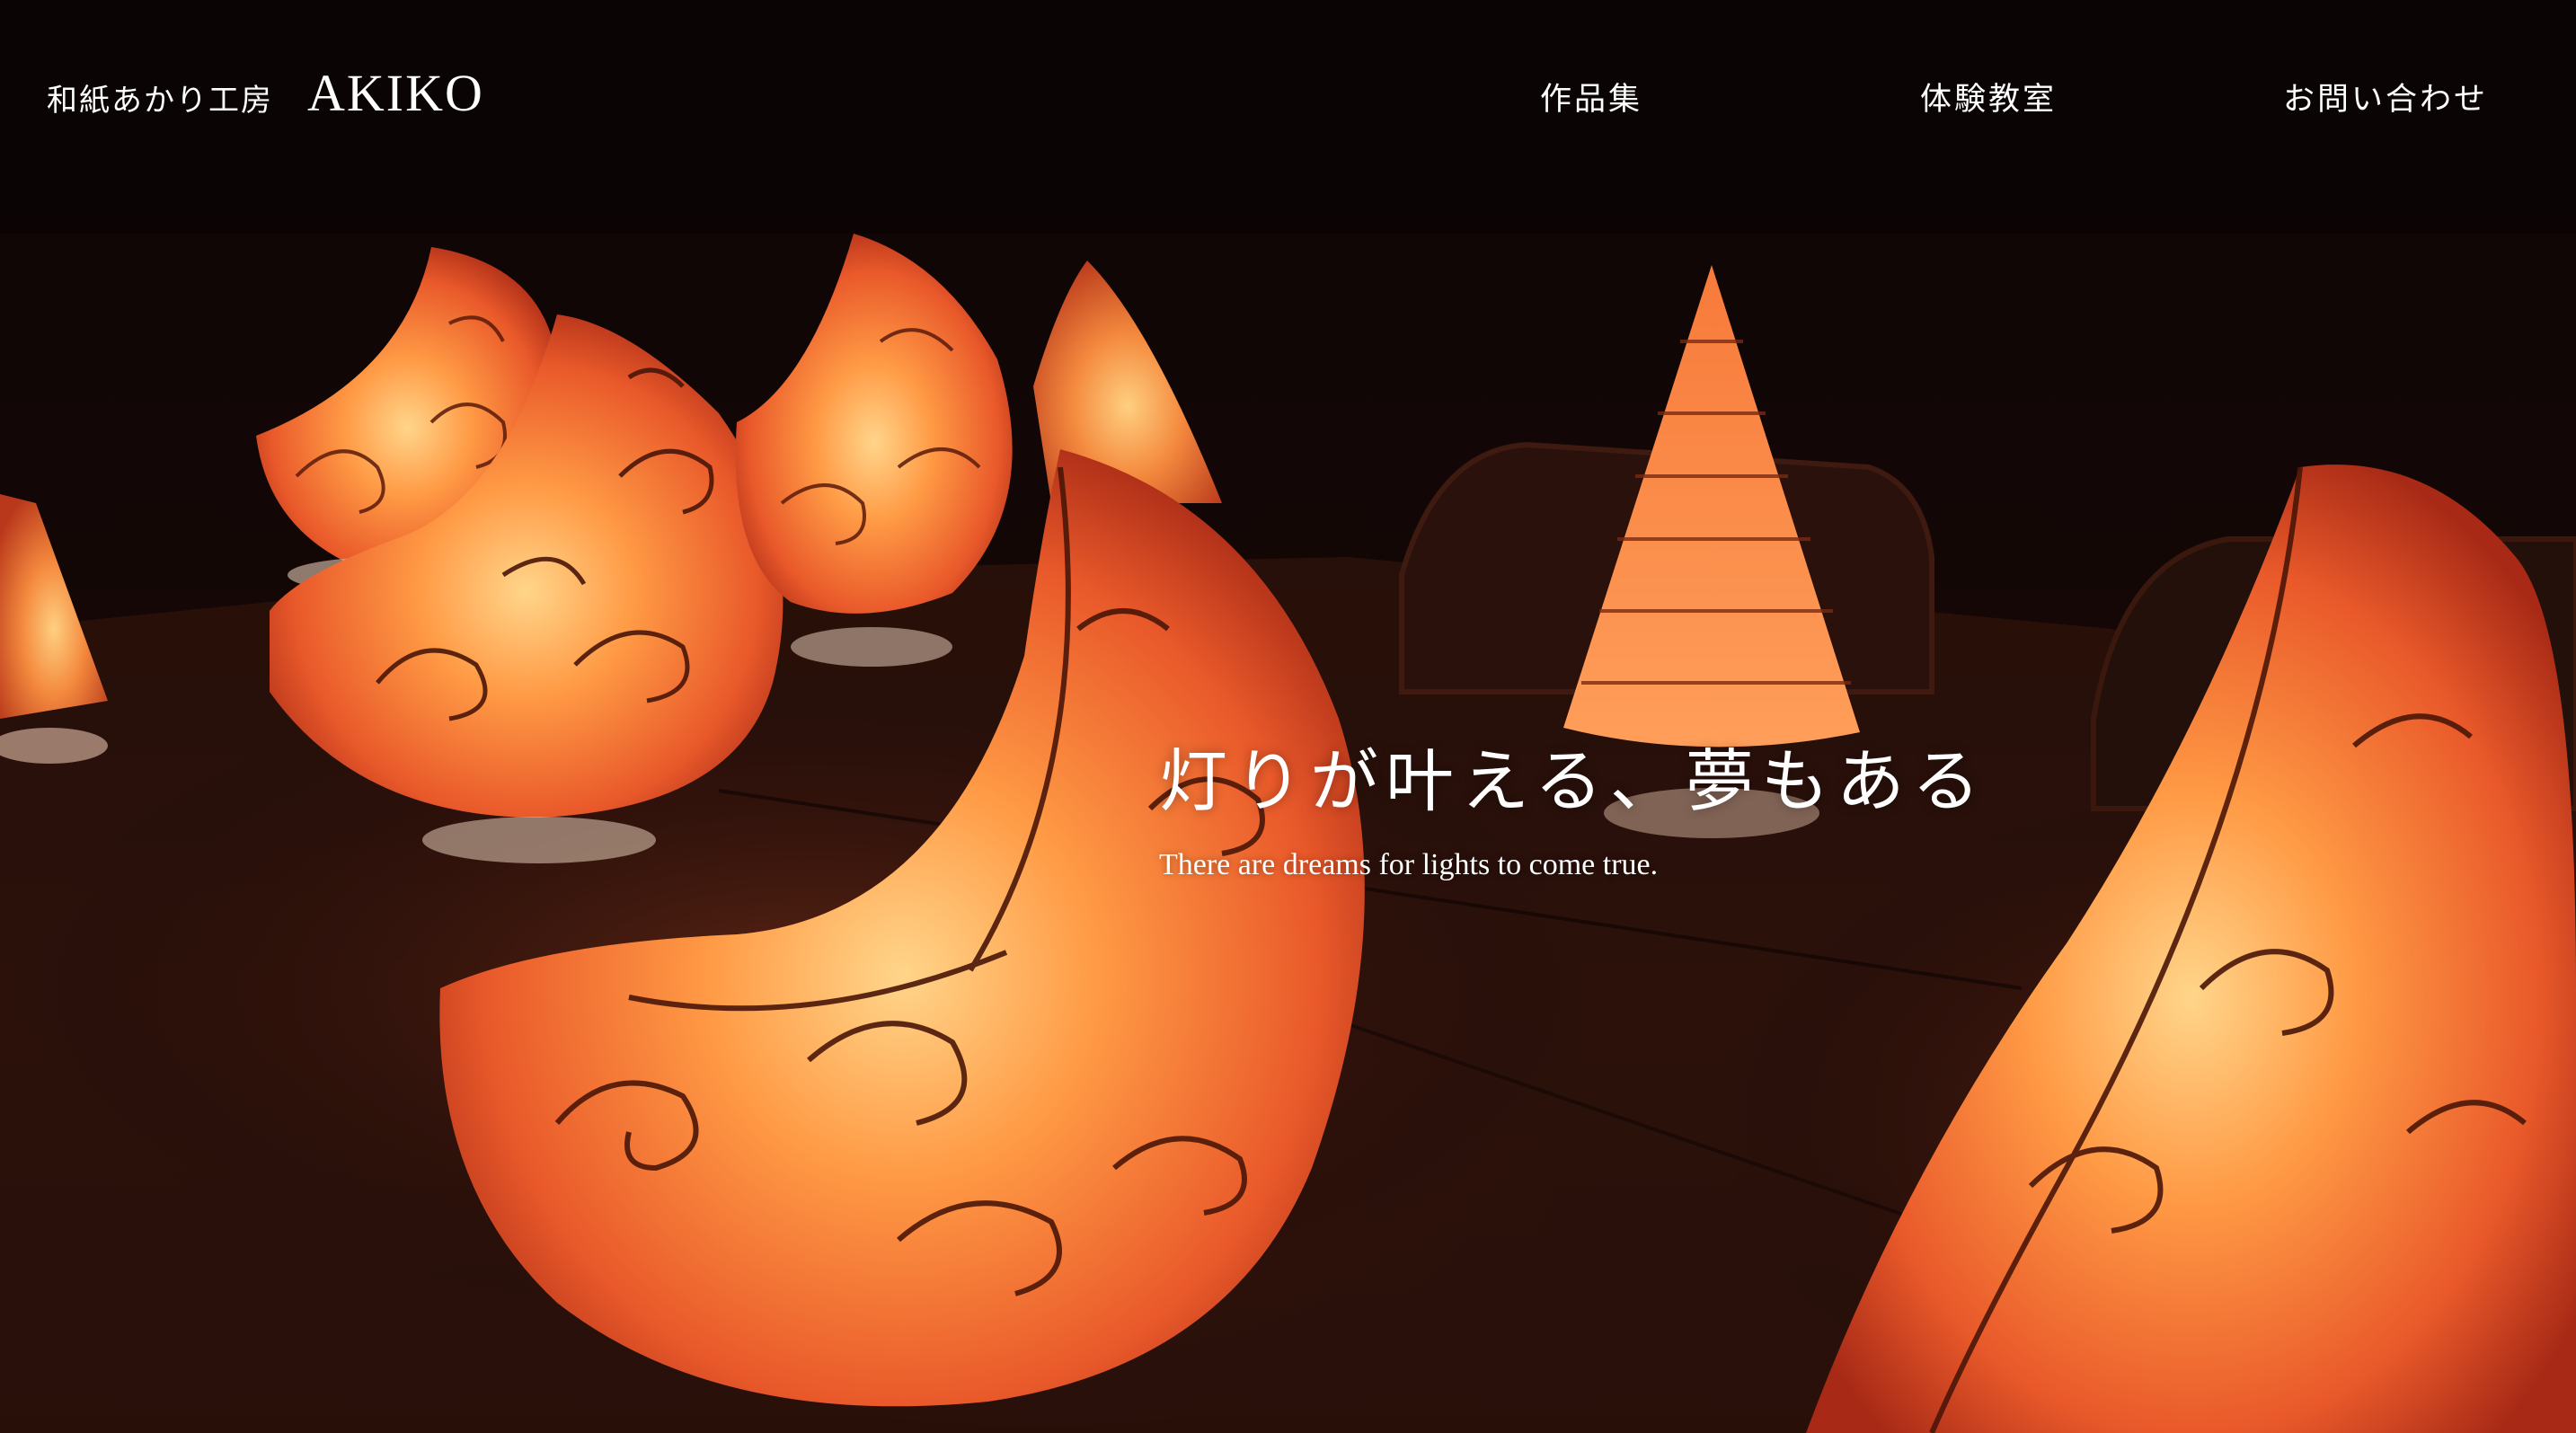  What do you see at coordinates (1591, 96) in the screenshot?
I see `nav-item-works: 作品集` at bounding box center [1591, 96].